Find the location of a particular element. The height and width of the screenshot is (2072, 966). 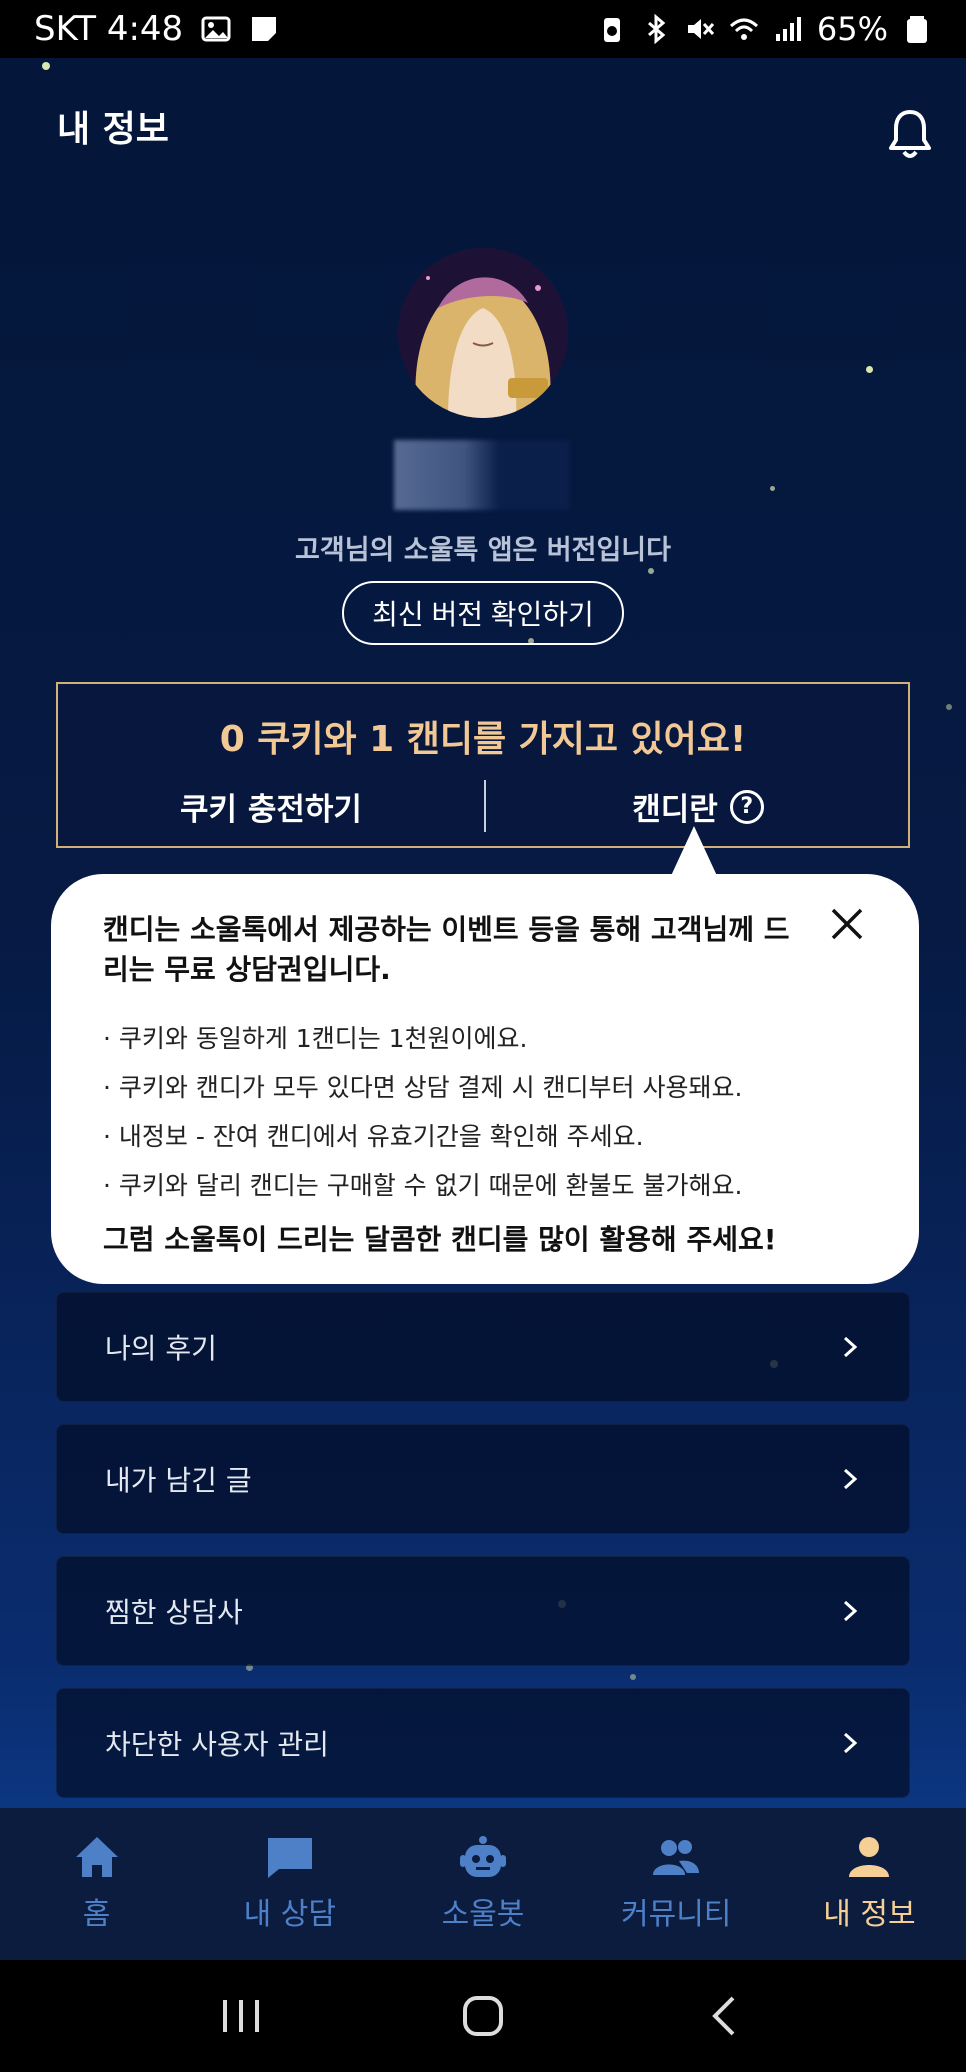

menu-item-favorite-counselors: 찜한 상담사 is located at coordinates (483, 1611).